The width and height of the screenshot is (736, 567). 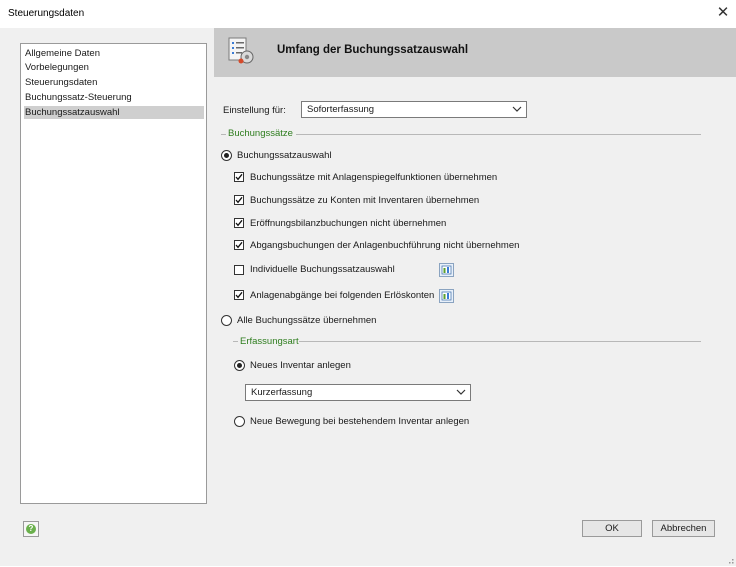 I want to click on nav-item-buchungssatz-steuerung: Buchungssatz-Steuerung, so click(x=114, y=97).